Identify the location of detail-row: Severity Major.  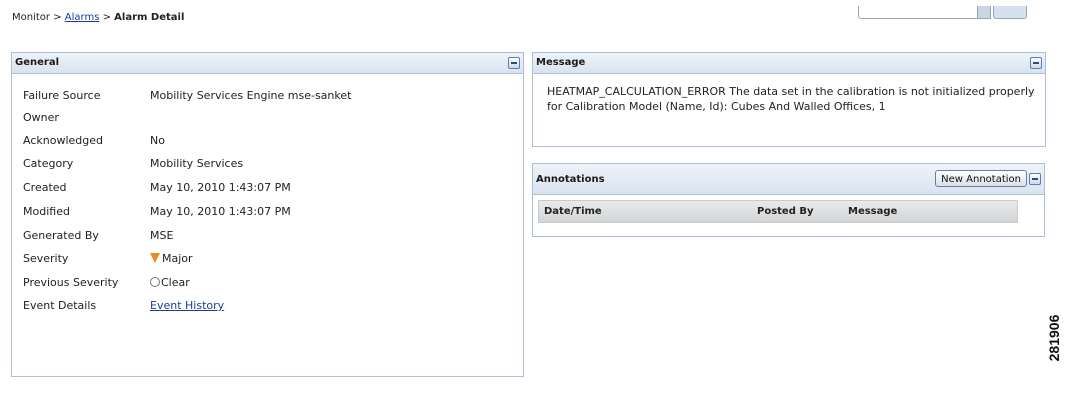
(267, 258).